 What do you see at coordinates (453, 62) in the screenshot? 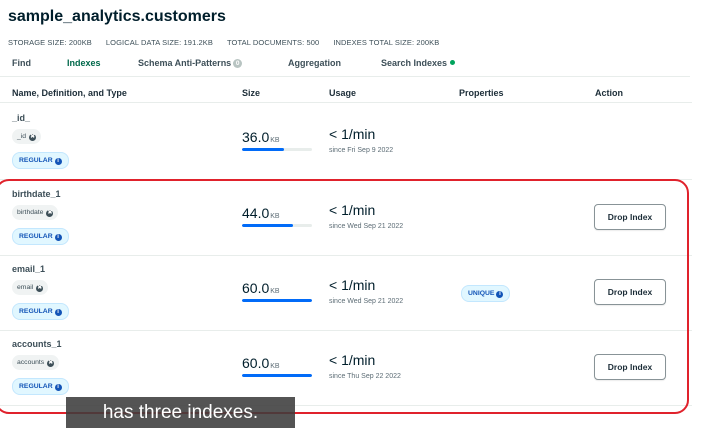
I see `status-dot-icon` at bounding box center [453, 62].